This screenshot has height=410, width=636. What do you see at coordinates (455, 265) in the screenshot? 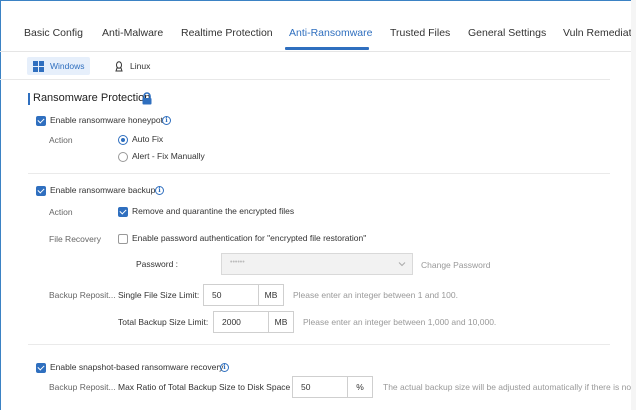
I see `change-password-link: Change Password` at bounding box center [455, 265].